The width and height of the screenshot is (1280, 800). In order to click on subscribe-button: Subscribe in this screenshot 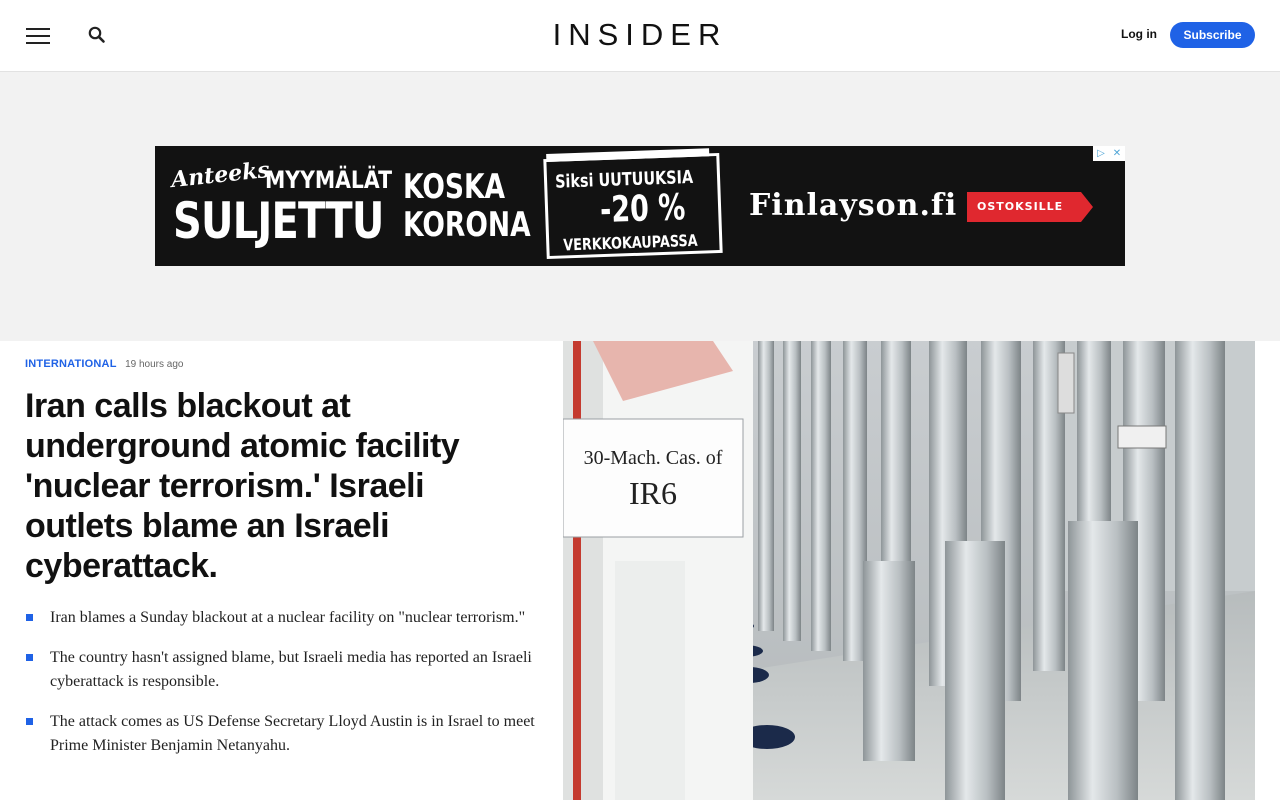, I will do `click(1212, 35)`.